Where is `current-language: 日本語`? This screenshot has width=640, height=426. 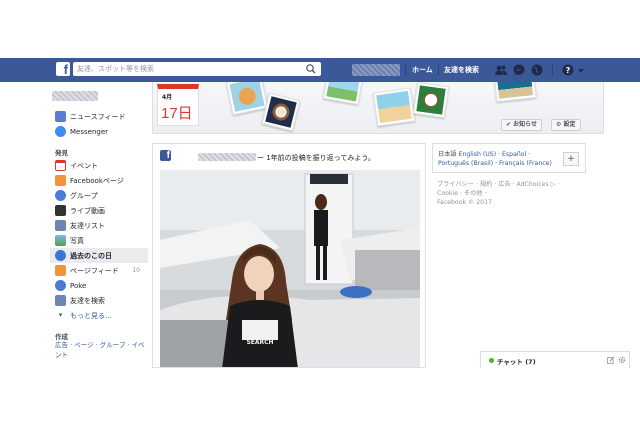 current-language: 日本語 is located at coordinates (447, 154).